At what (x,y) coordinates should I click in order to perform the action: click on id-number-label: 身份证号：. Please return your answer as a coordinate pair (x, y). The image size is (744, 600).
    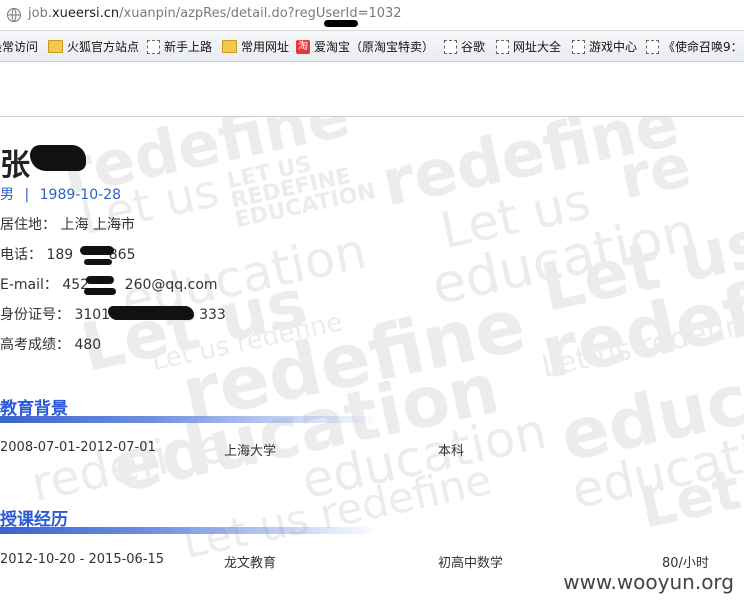
    Looking at the image, I should click on (35, 315).